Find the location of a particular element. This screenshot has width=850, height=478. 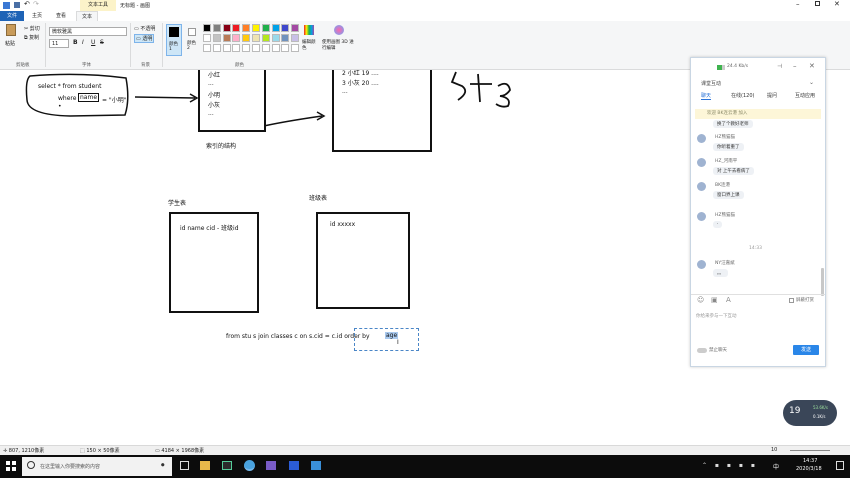

color2-button: 颜色 2 is located at coordinates (193, 40).